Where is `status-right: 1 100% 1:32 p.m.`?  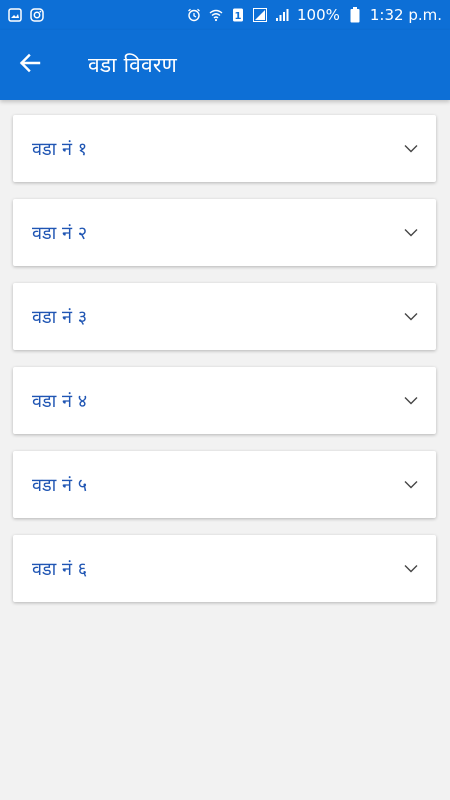 status-right: 1 100% 1:32 p.m. is located at coordinates (314, 14).